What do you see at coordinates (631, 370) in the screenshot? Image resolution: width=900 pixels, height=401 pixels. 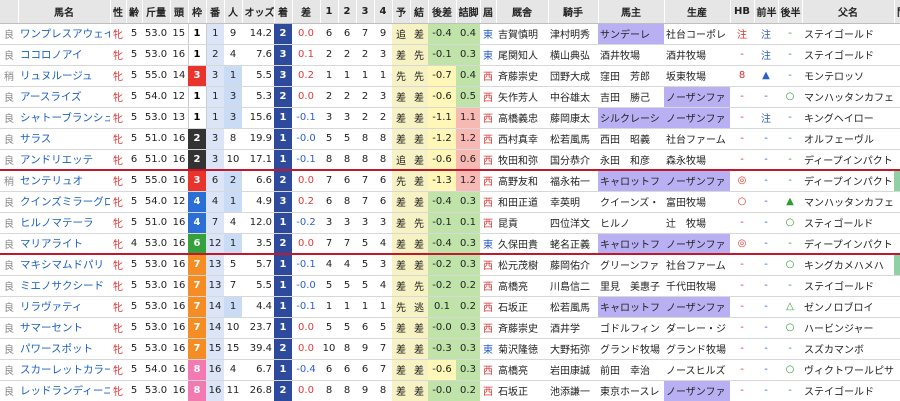 I see `owner-cell: 前田 幸治` at bounding box center [631, 370].